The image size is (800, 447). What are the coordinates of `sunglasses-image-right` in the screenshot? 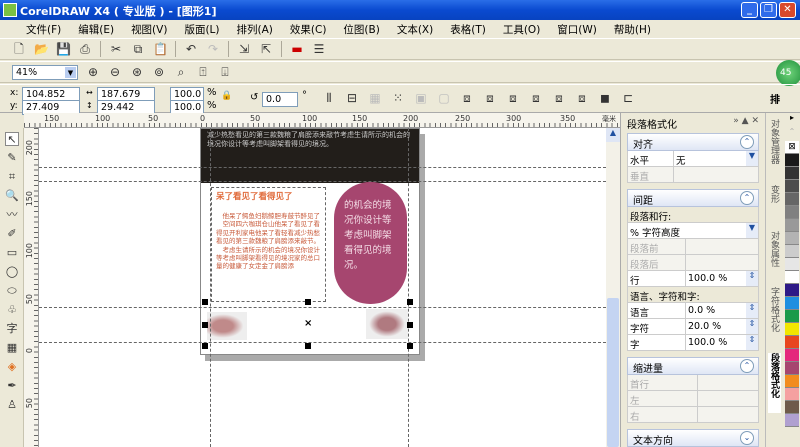 It's located at (387, 324).